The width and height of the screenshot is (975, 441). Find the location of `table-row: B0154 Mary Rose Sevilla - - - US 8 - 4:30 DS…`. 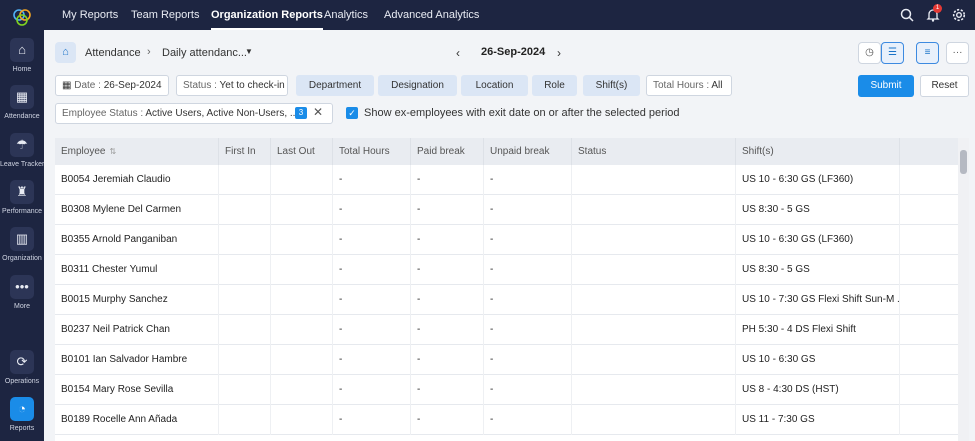

table-row: B0154 Mary Rose Sevilla - - - US 8 - 4:30 DS… is located at coordinates (506, 390).